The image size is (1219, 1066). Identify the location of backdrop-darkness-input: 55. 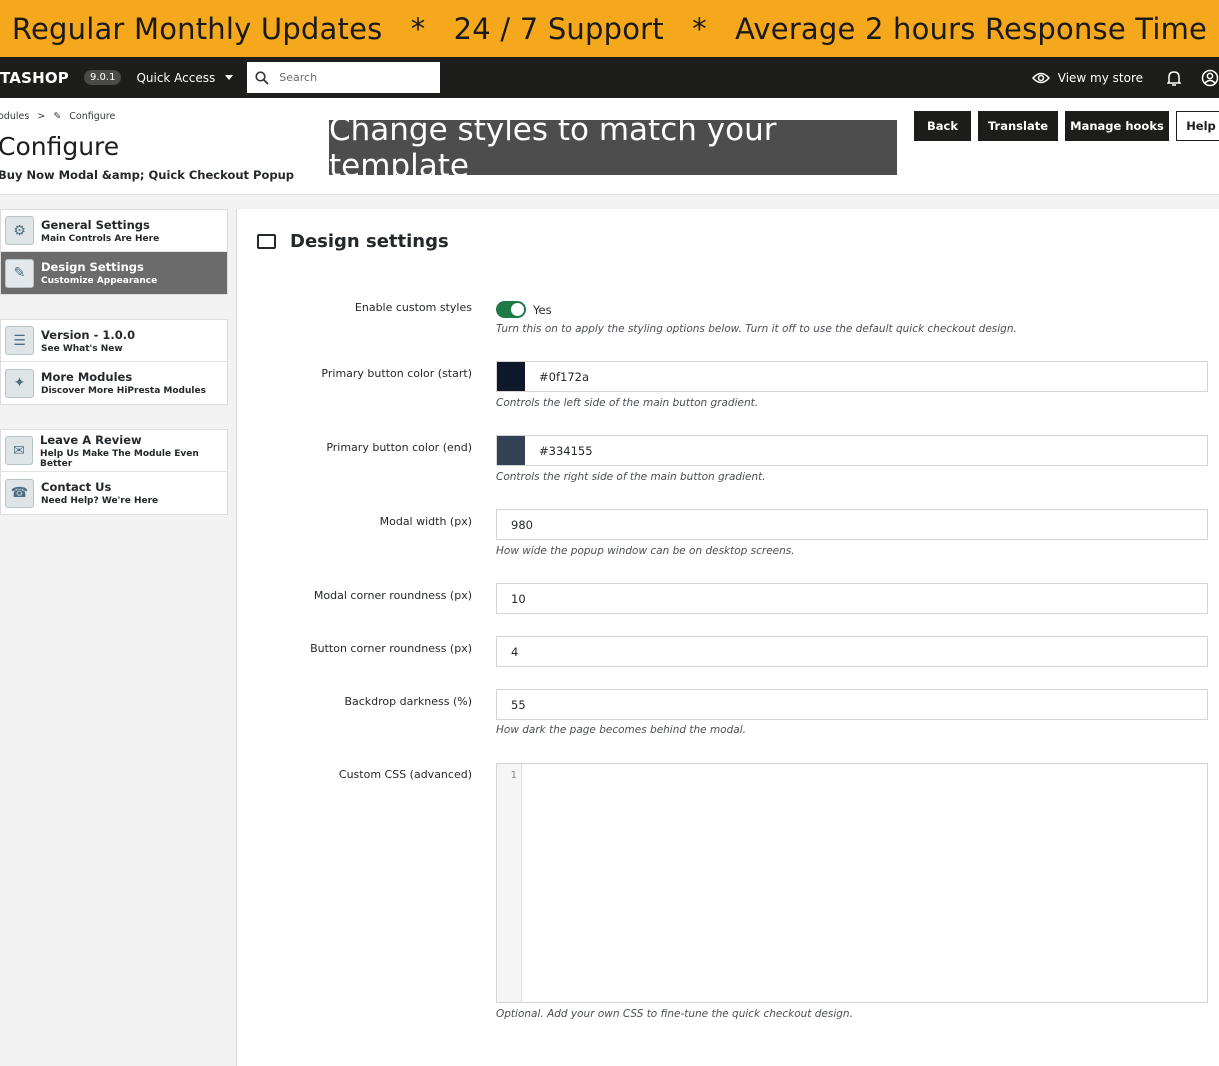
(852, 704).